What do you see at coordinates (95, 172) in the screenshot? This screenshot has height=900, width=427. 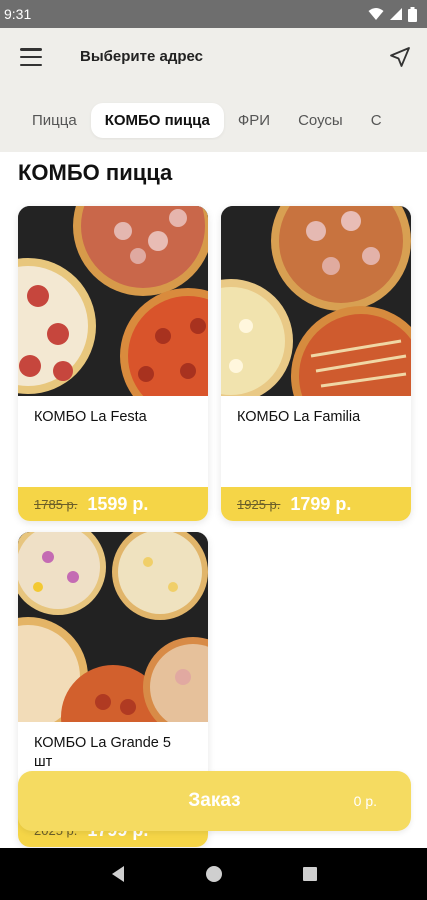 I see `section-title: КОМБО пицца` at bounding box center [95, 172].